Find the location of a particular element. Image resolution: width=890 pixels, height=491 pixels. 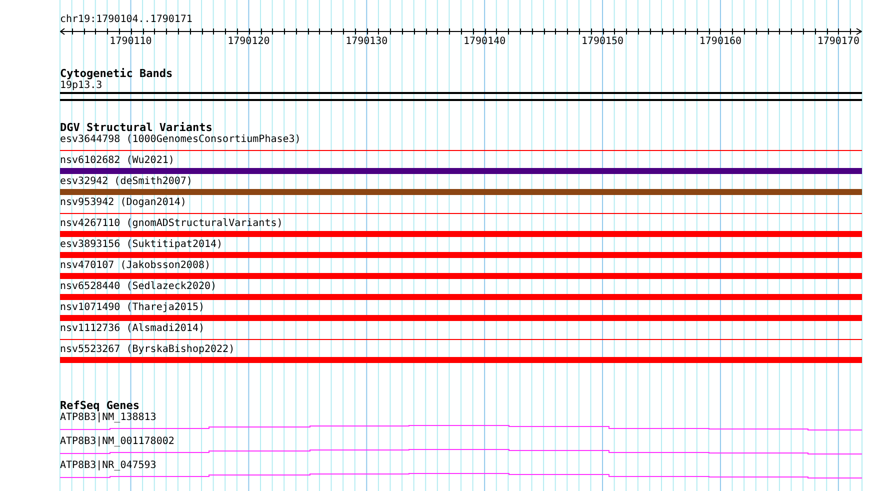

tick-label: 1790130 is located at coordinates (367, 42).